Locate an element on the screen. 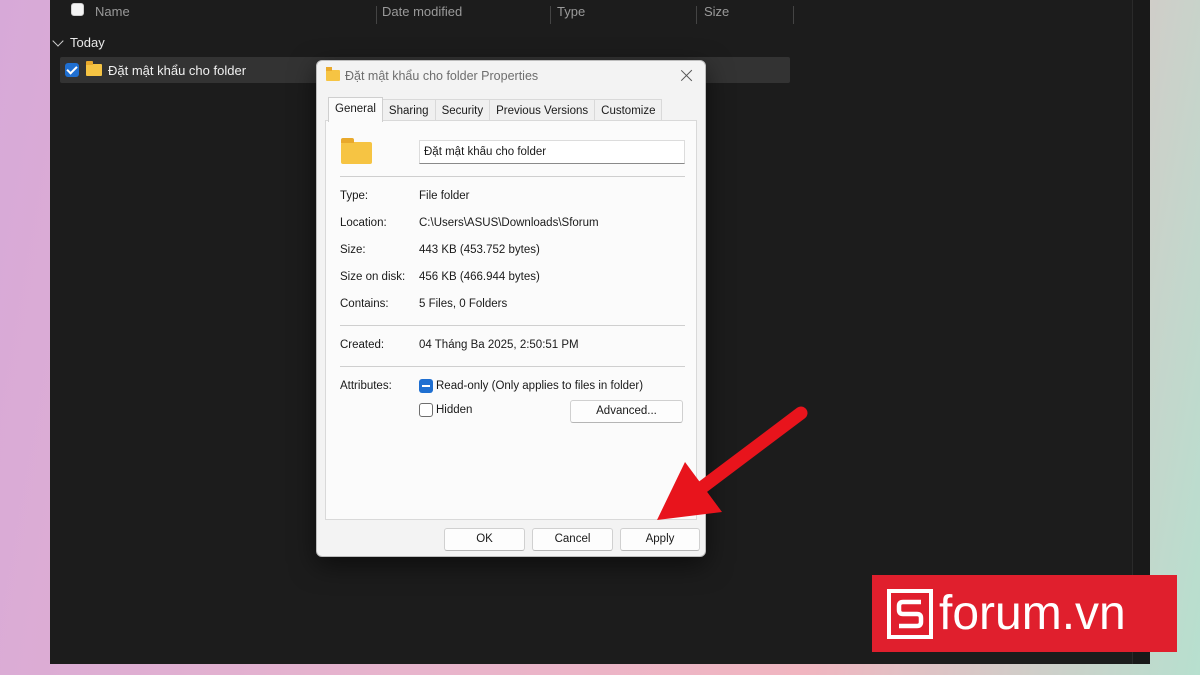 This screenshot has width=1200, height=675. sforum-logo: forum.vn is located at coordinates (1024, 613).